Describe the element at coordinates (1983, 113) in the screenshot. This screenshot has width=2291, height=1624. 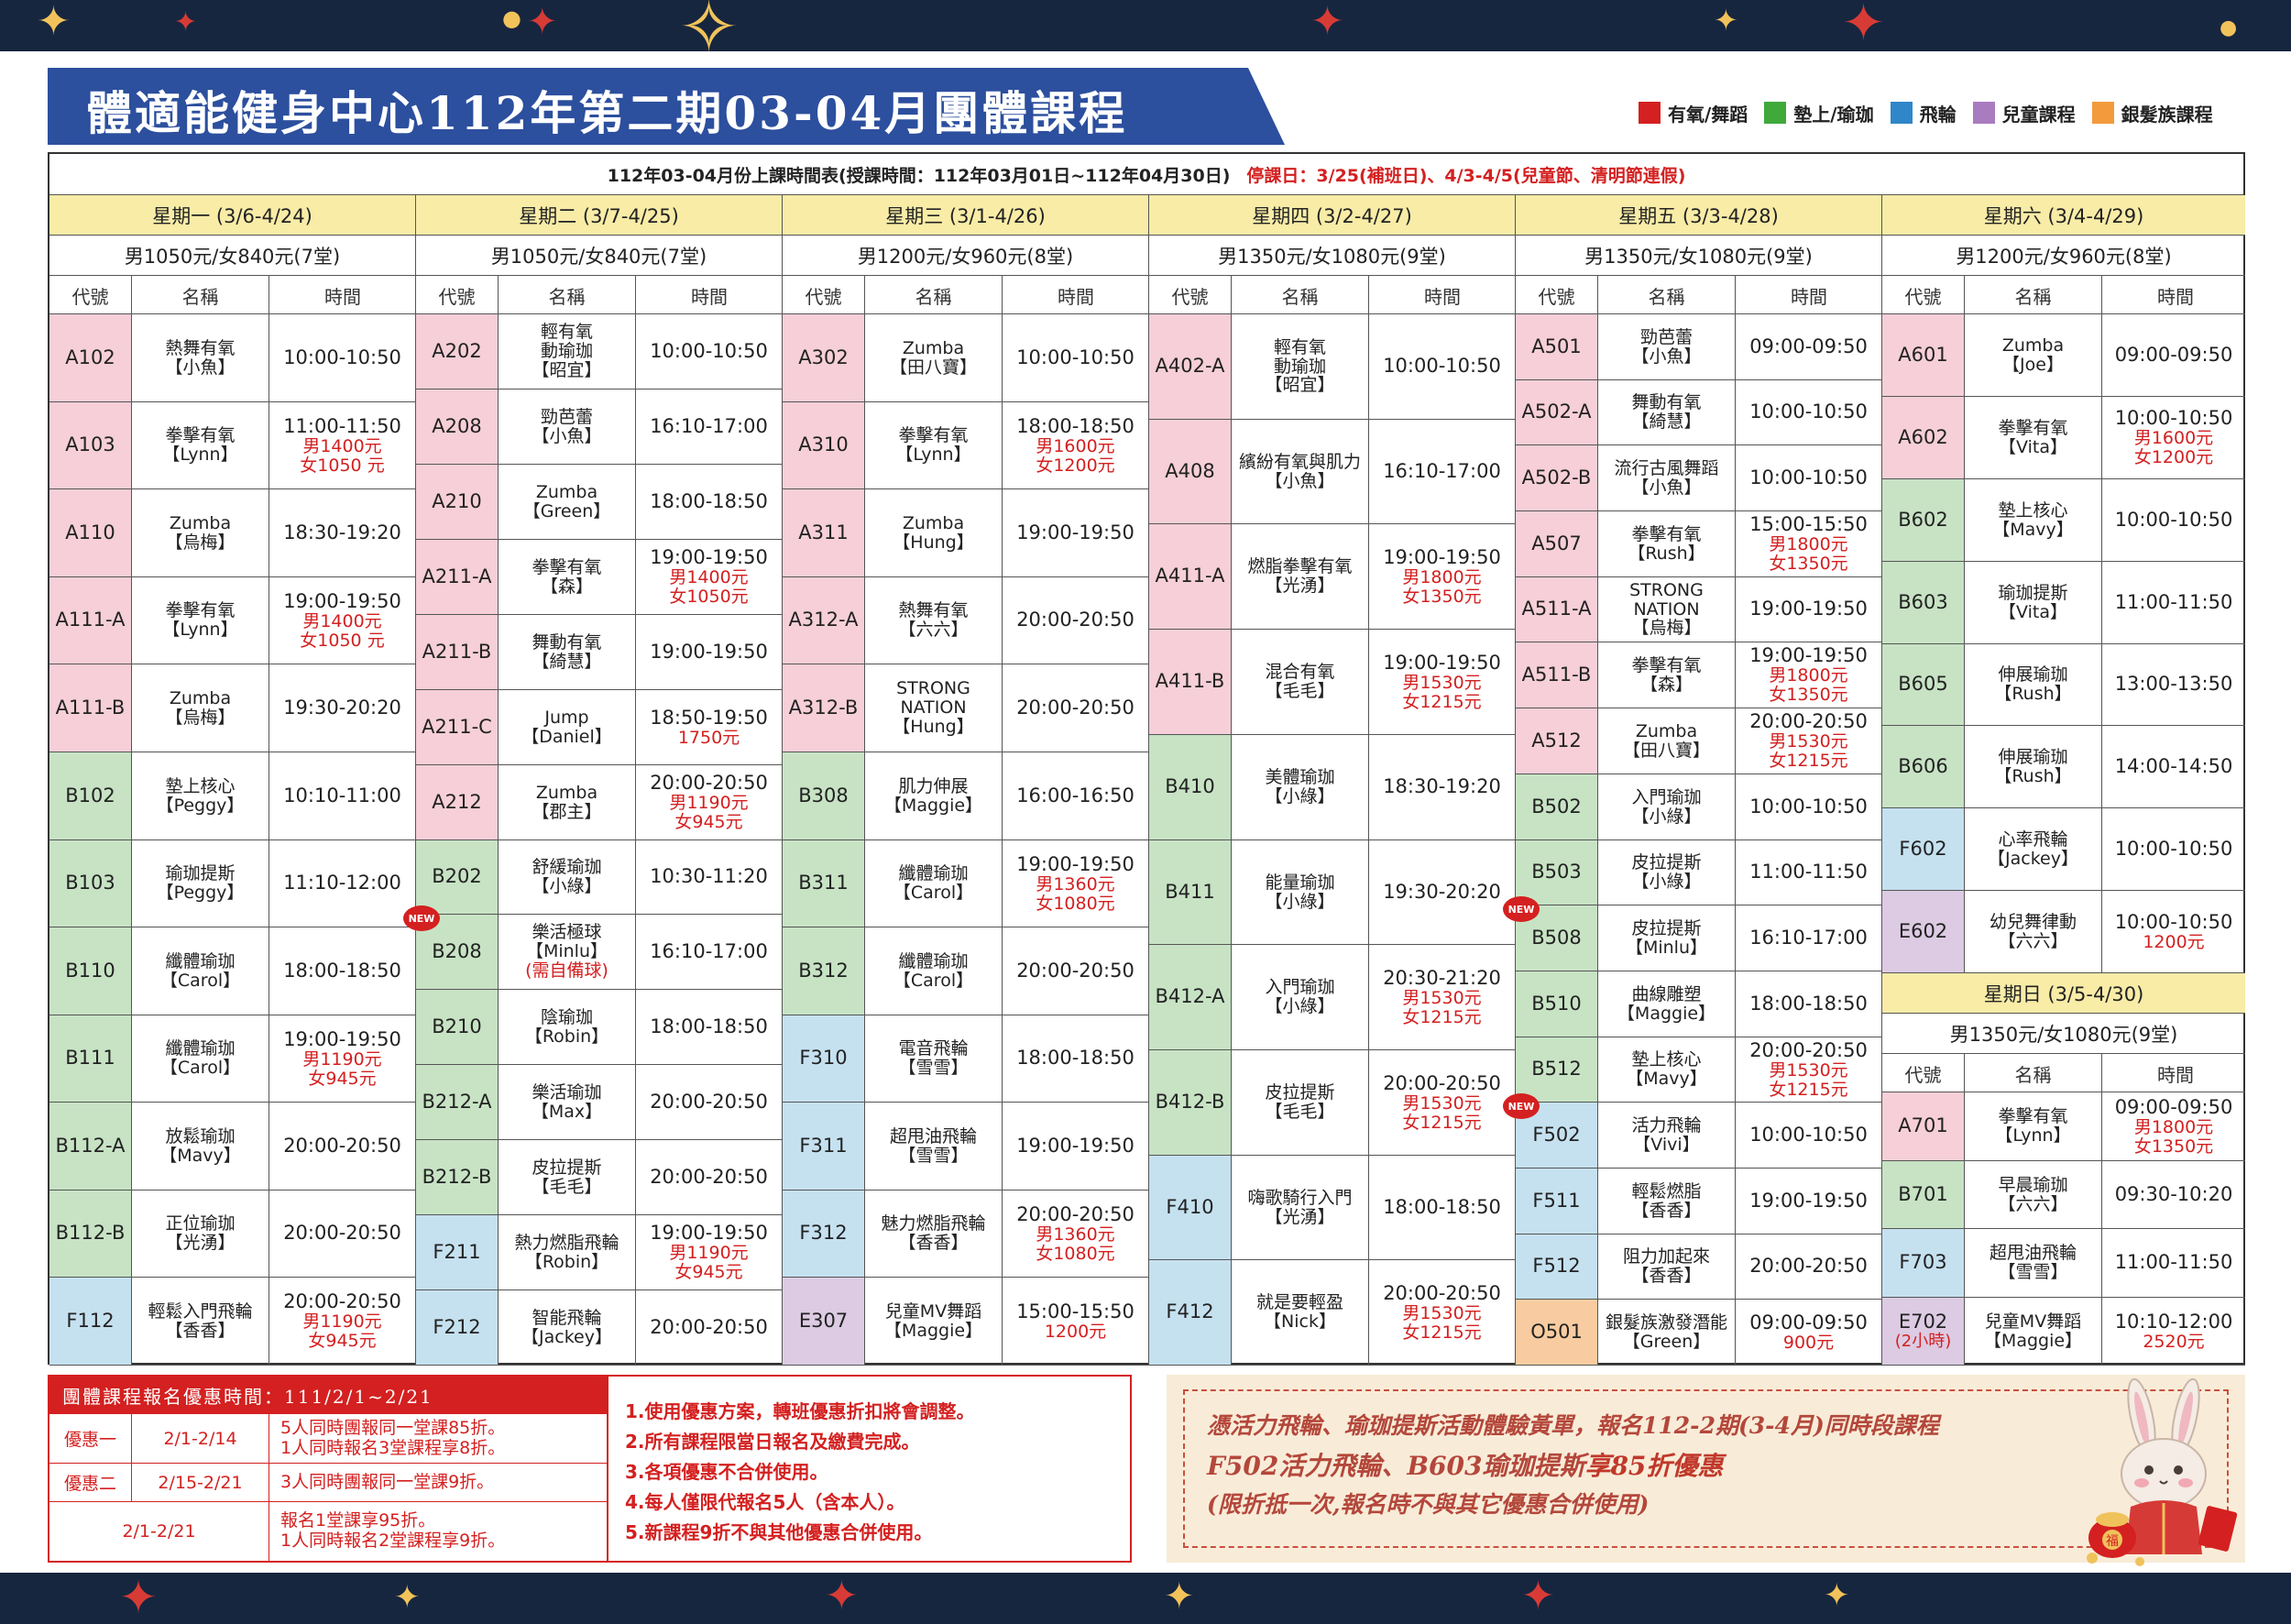
I see `legend-swatch` at that location.